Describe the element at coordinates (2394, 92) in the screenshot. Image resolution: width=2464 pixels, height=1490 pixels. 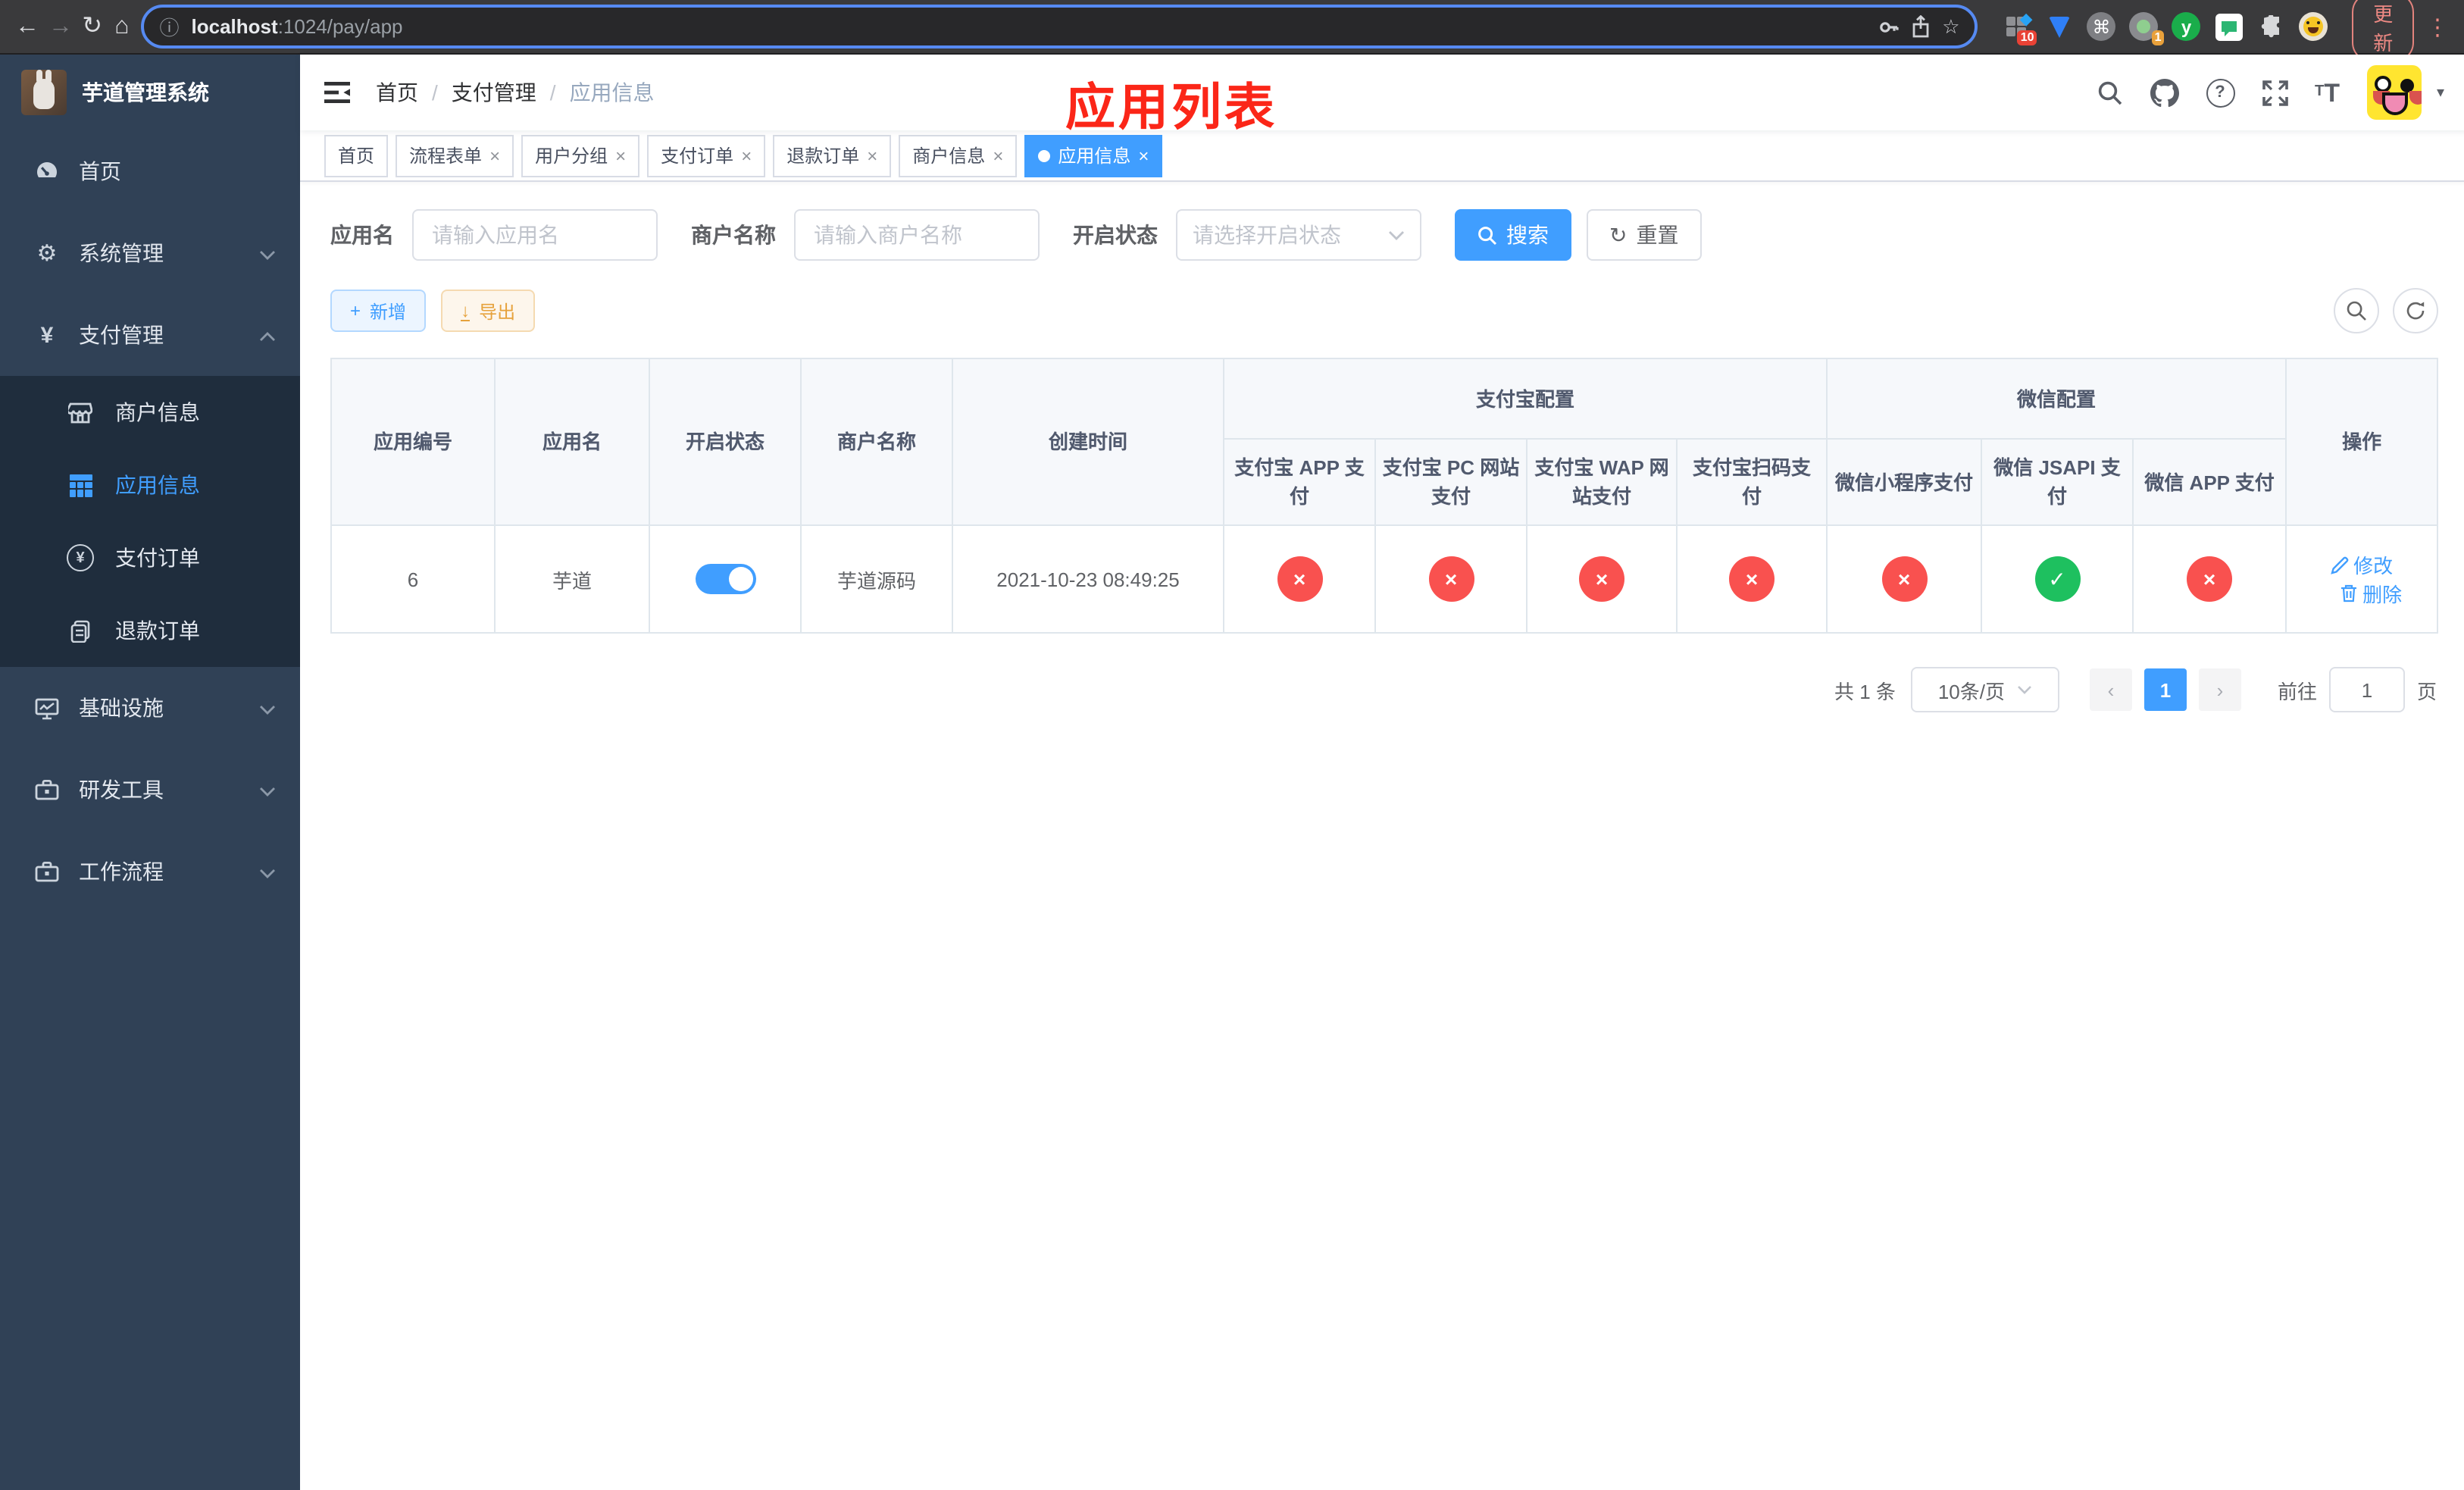
I see `user-avatar` at that location.